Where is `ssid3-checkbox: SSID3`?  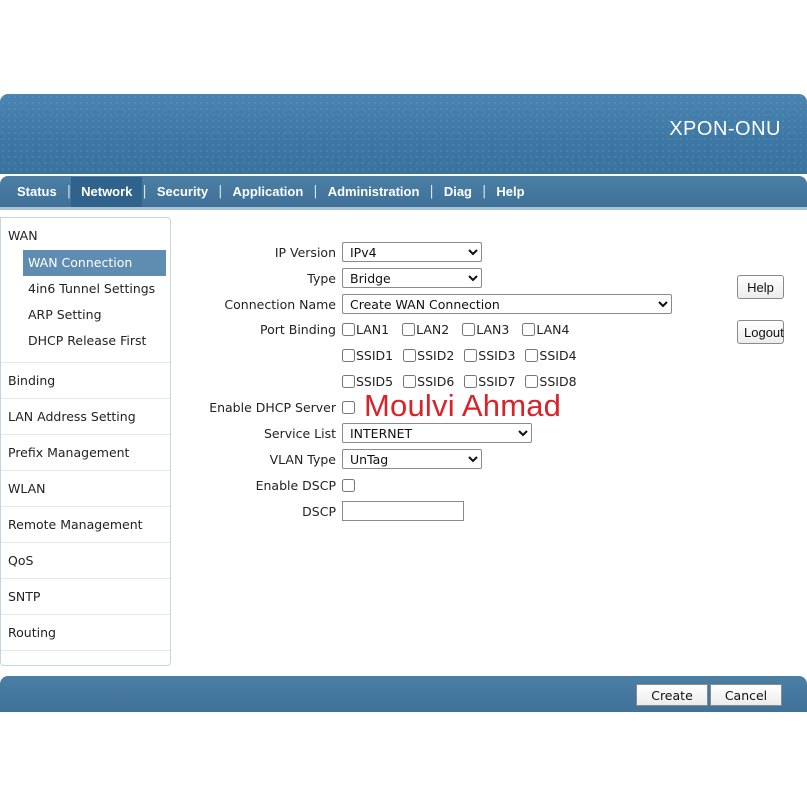 ssid3-checkbox: SSID3 is located at coordinates (489, 355).